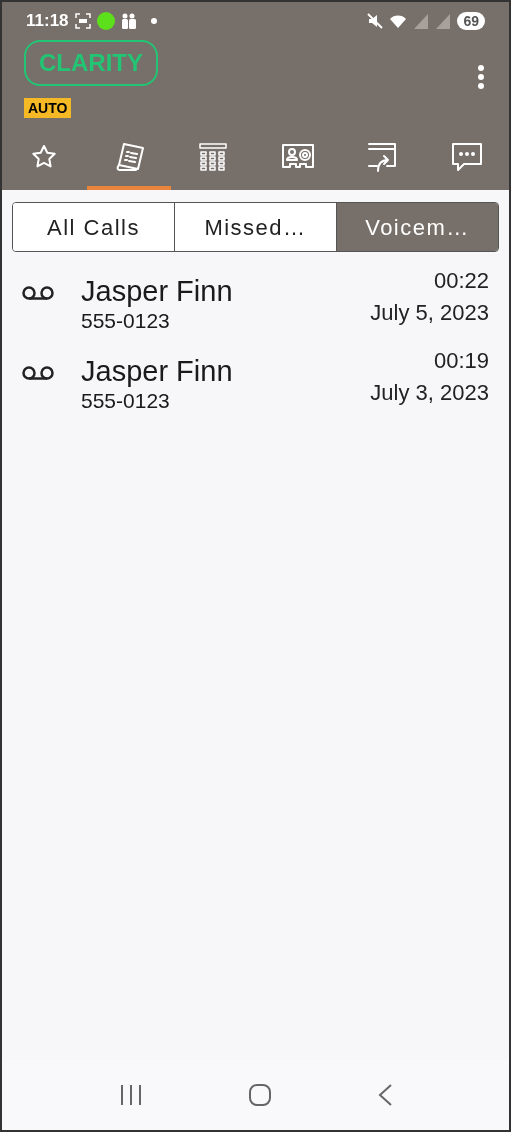  What do you see at coordinates (481, 77) in the screenshot?
I see `more-options-icon` at bounding box center [481, 77].